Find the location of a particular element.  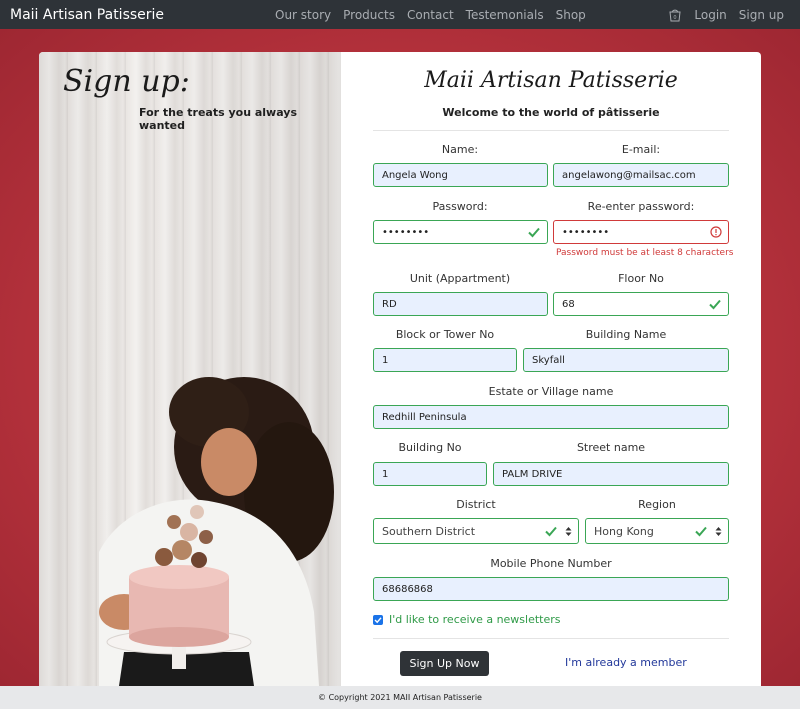

unit-field: RD is located at coordinates (460, 304).